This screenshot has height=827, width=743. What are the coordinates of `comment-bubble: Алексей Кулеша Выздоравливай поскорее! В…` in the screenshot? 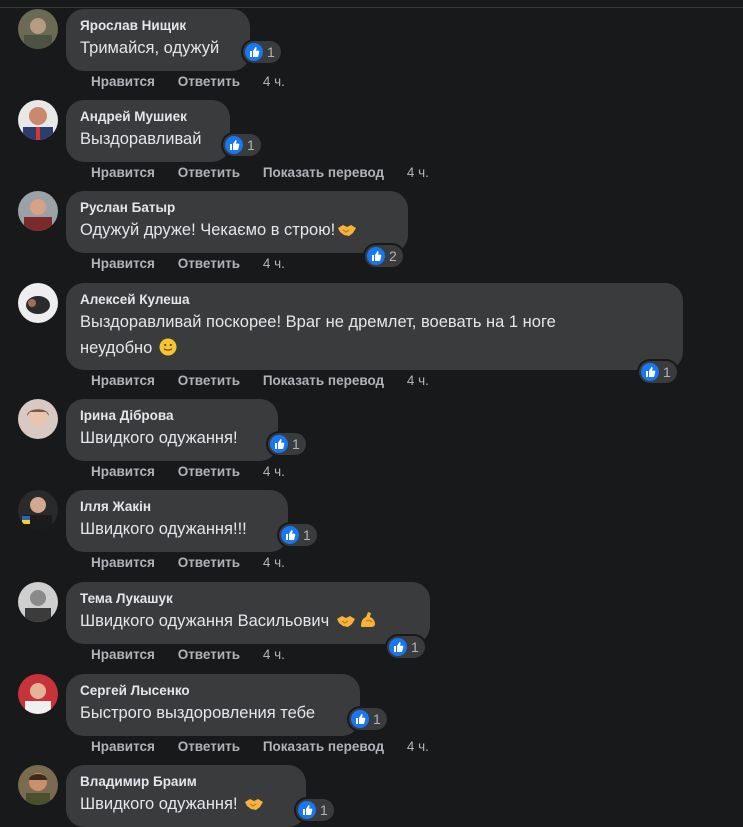 It's located at (374, 326).